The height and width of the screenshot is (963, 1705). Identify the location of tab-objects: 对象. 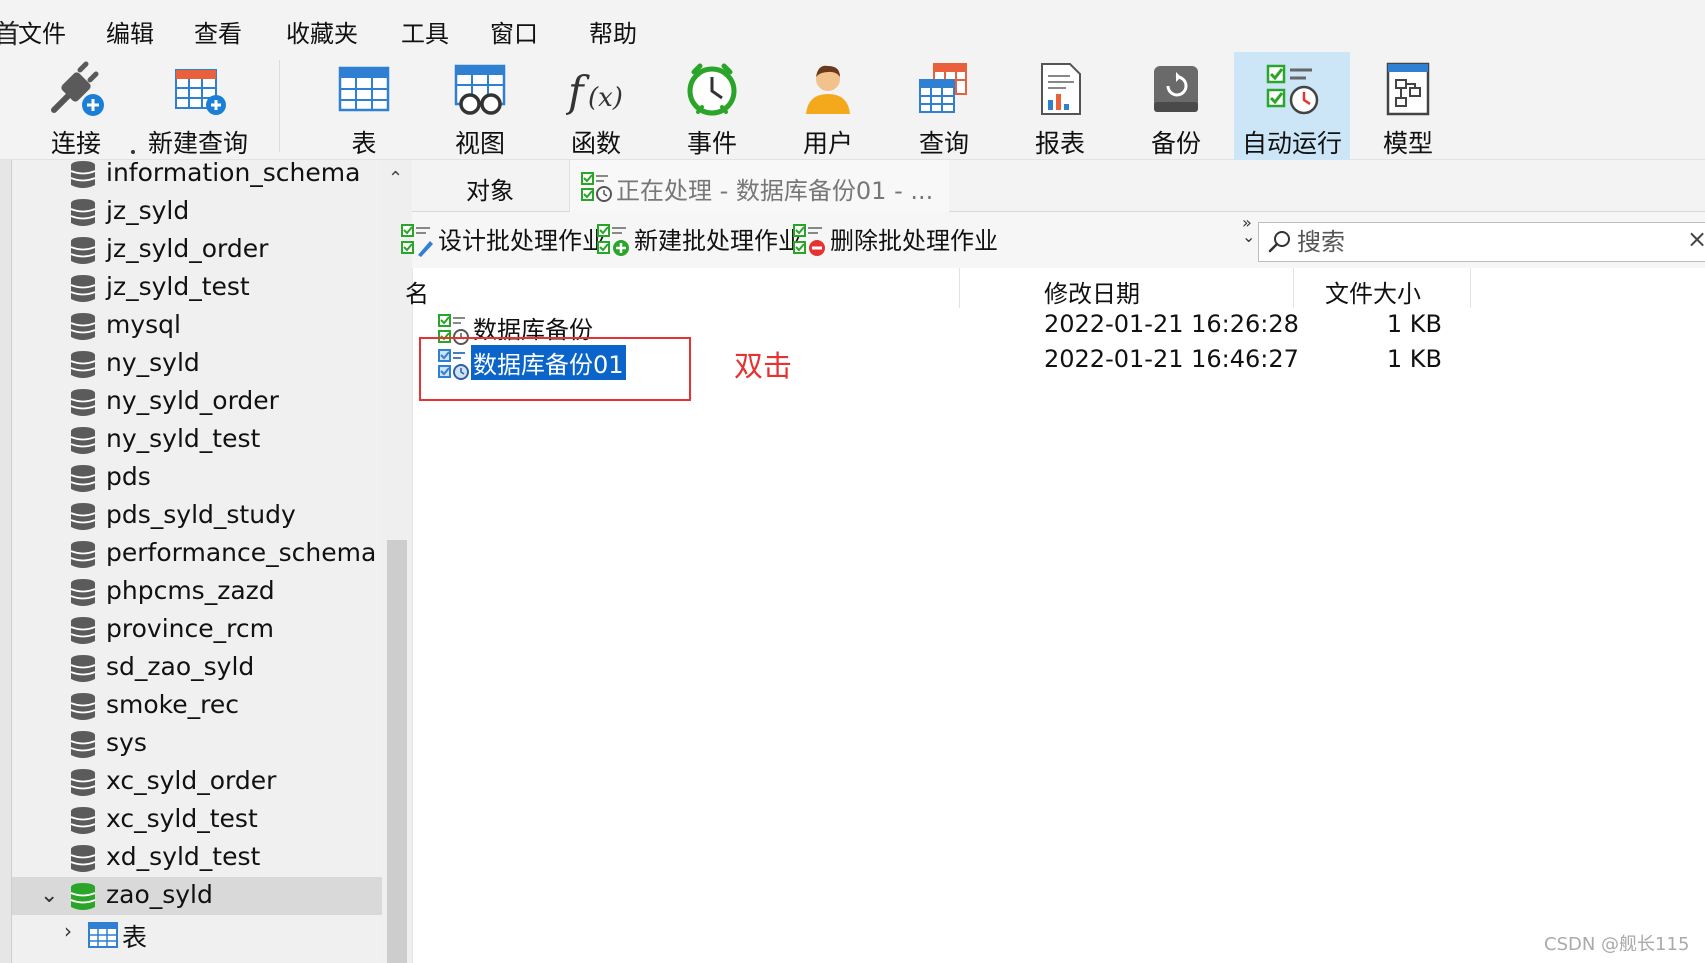
(490, 186).